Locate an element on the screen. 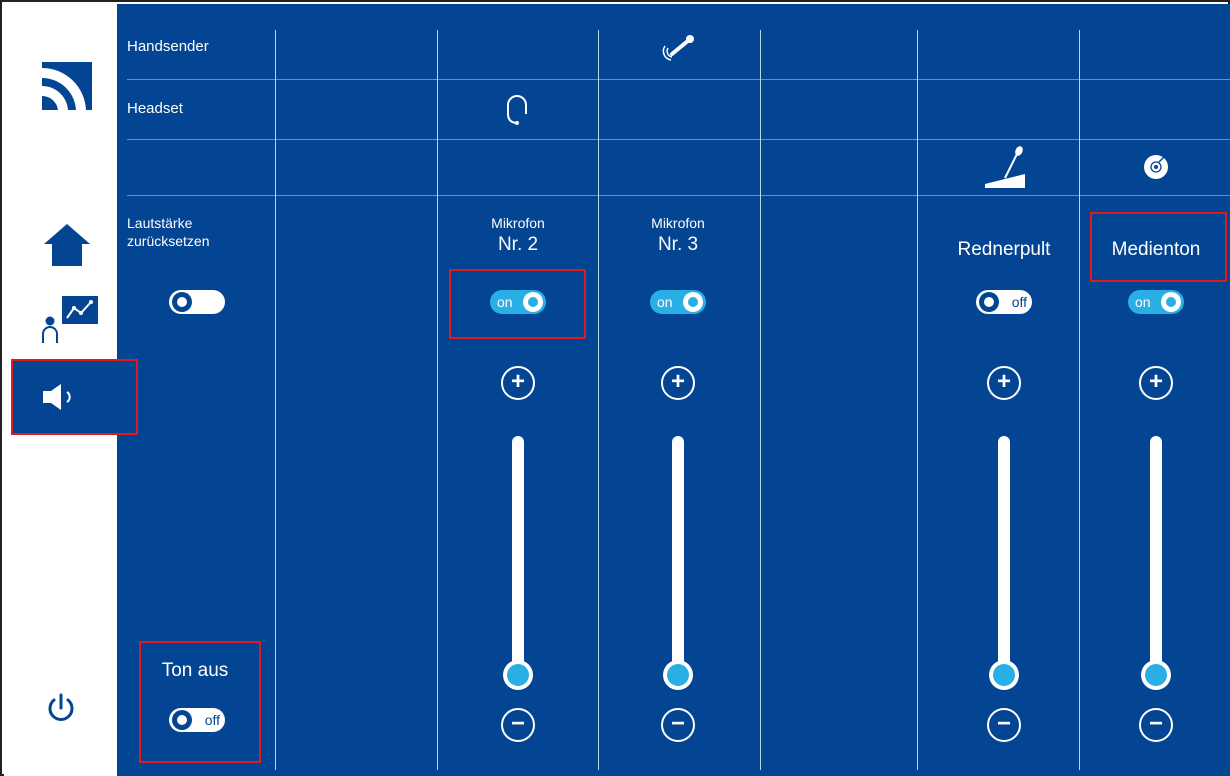 Image resolution: width=1230 pixels, height=776 pixels. channel-lectern-volume-down-button: − is located at coordinates (1004, 725).